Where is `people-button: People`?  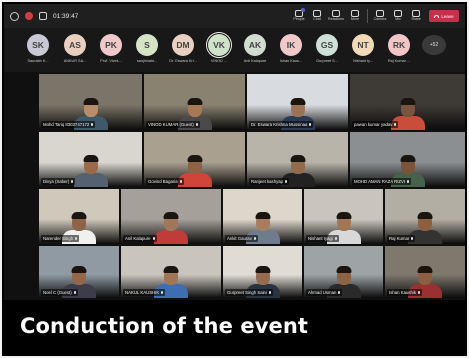
people-button: People is located at coordinates (299, 16).